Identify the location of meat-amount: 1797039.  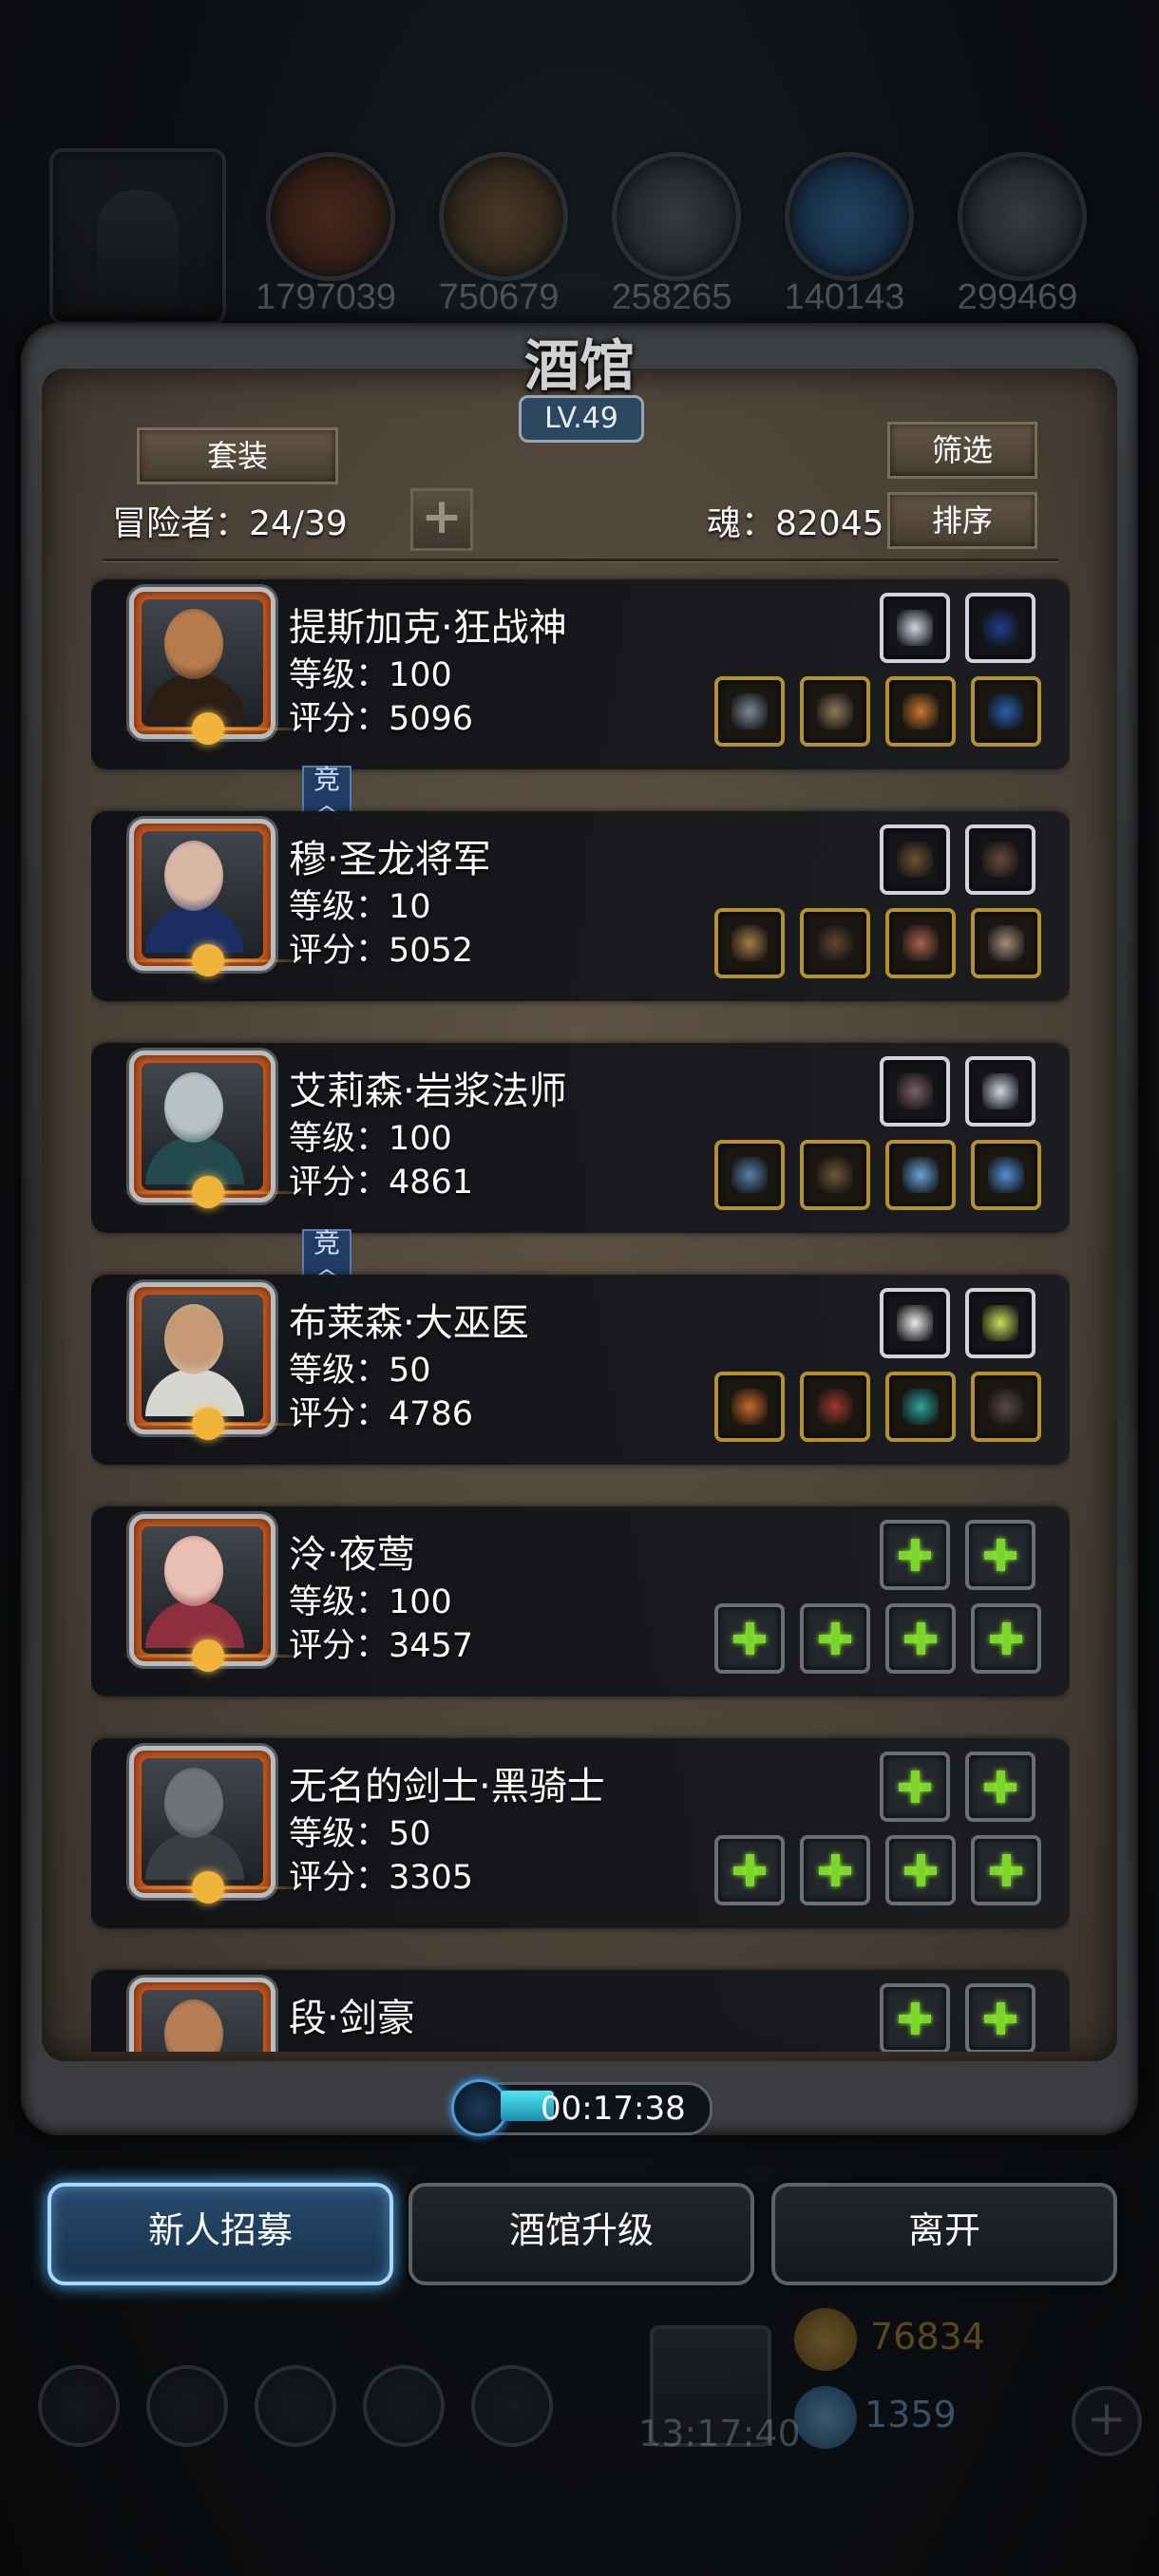
(326, 297).